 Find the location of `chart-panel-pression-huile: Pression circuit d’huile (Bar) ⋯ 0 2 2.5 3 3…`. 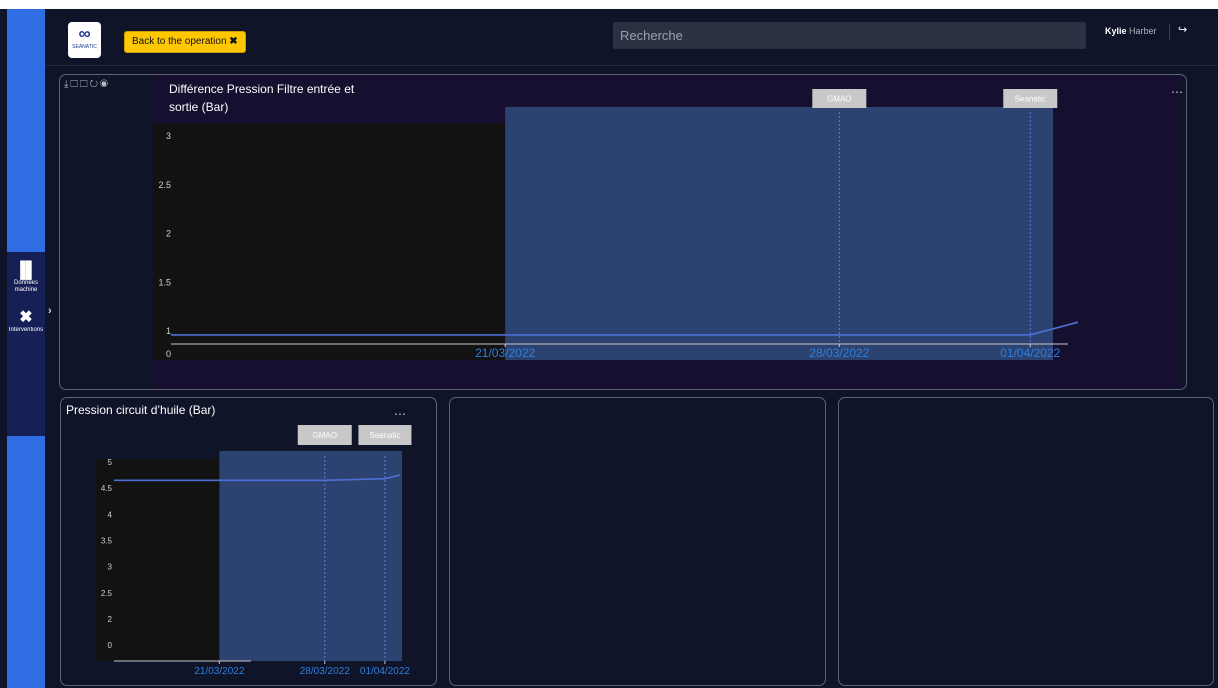

chart-panel-pression-huile: Pression circuit d’huile (Bar) ⋯ 0 2 2.5 3 3… is located at coordinates (248, 541).